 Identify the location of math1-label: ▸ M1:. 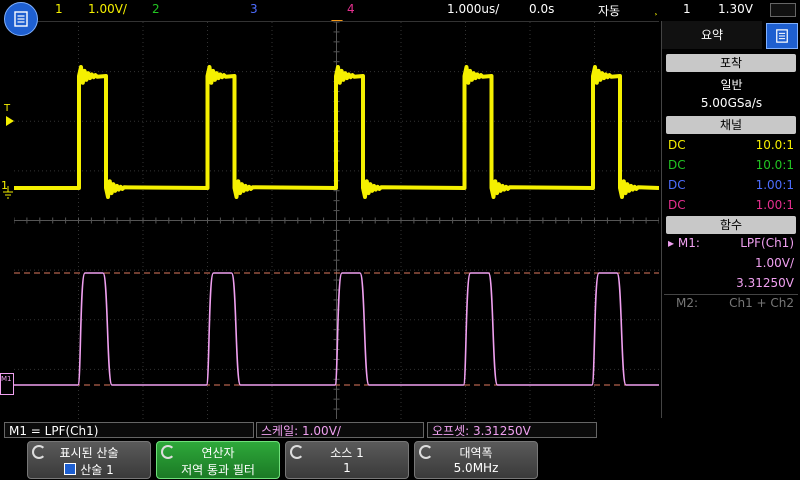
(684, 243).